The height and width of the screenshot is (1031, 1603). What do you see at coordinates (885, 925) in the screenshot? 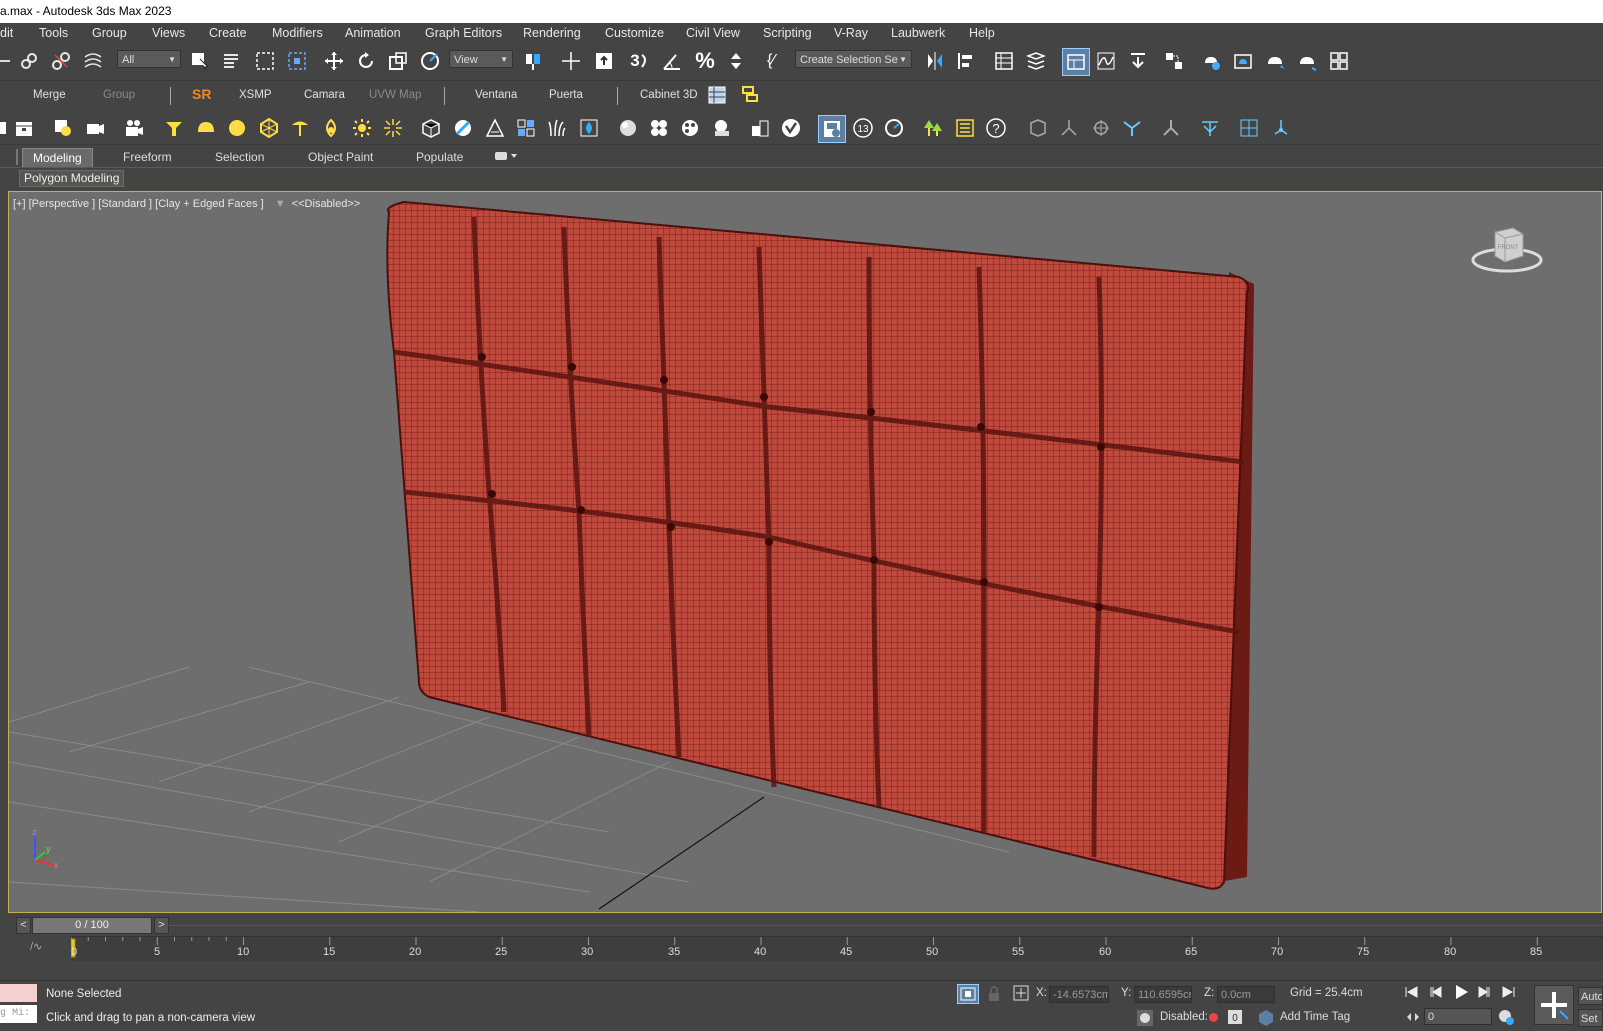
I see `time-slider-track` at bounding box center [885, 925].